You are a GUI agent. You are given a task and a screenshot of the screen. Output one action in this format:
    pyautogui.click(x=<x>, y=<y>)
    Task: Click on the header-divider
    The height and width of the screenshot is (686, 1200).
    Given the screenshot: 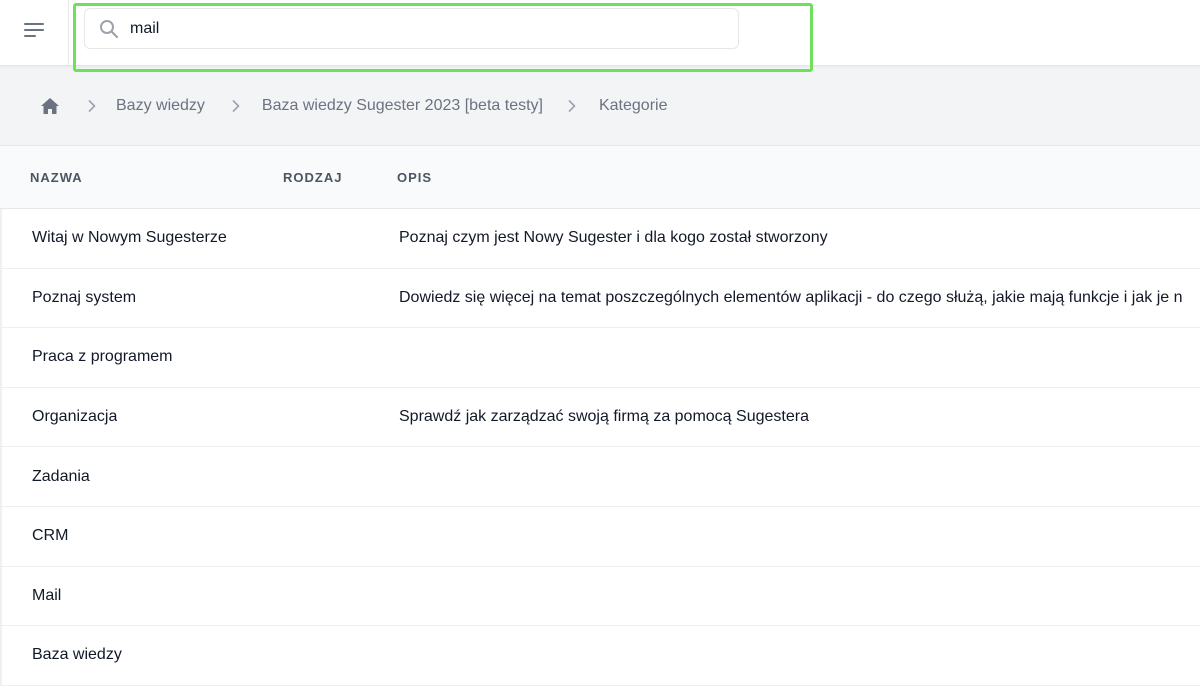 What is the action you would take?
    pyautogui.click(x=68, y=33)
    